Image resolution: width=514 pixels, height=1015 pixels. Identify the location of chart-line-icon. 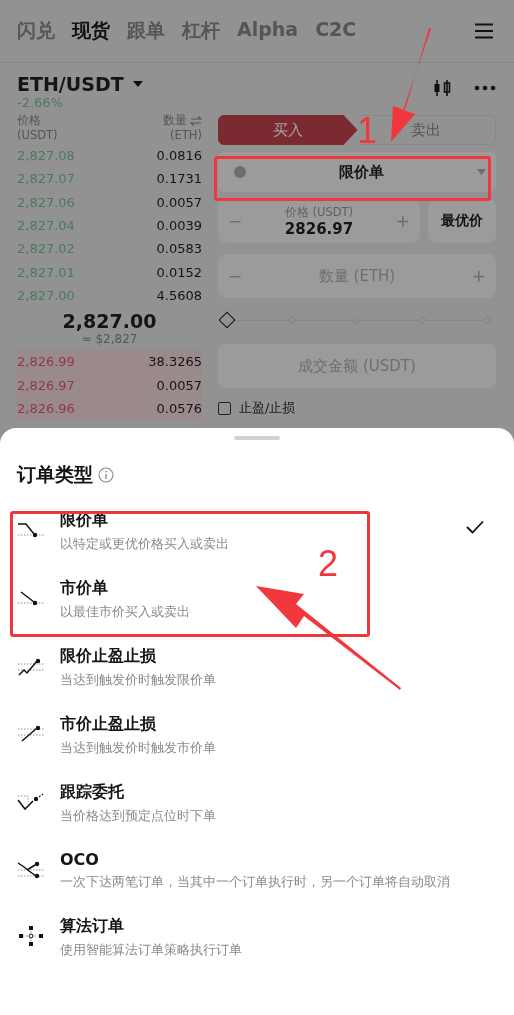
(31, 936).